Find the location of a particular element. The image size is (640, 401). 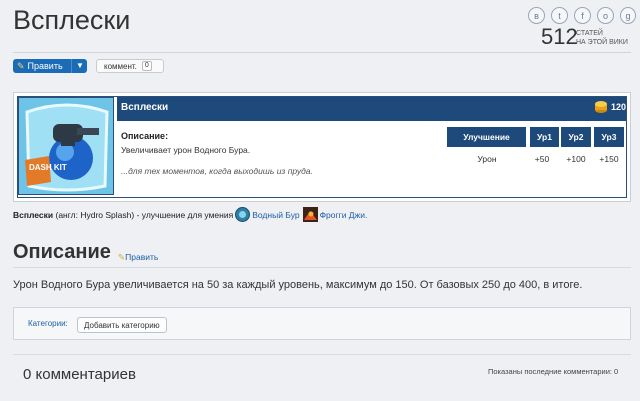

comment-button-label: коммент. is located at coordinates (120, 66).